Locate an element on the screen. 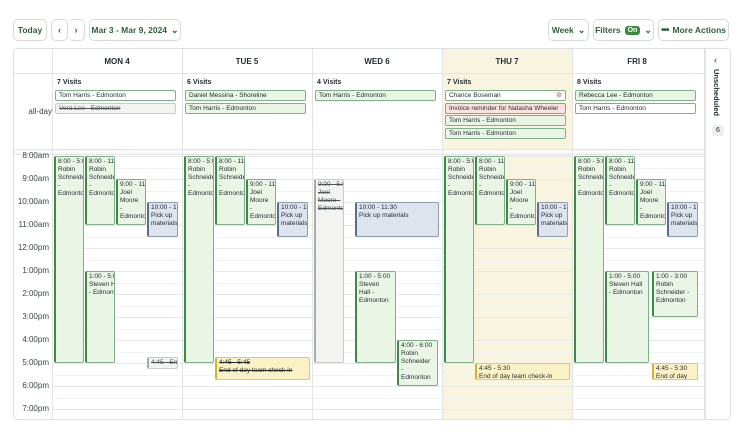 This screenshot has height=433, width=744. time-label: 6:00pm is located at coordinates (35, 385).